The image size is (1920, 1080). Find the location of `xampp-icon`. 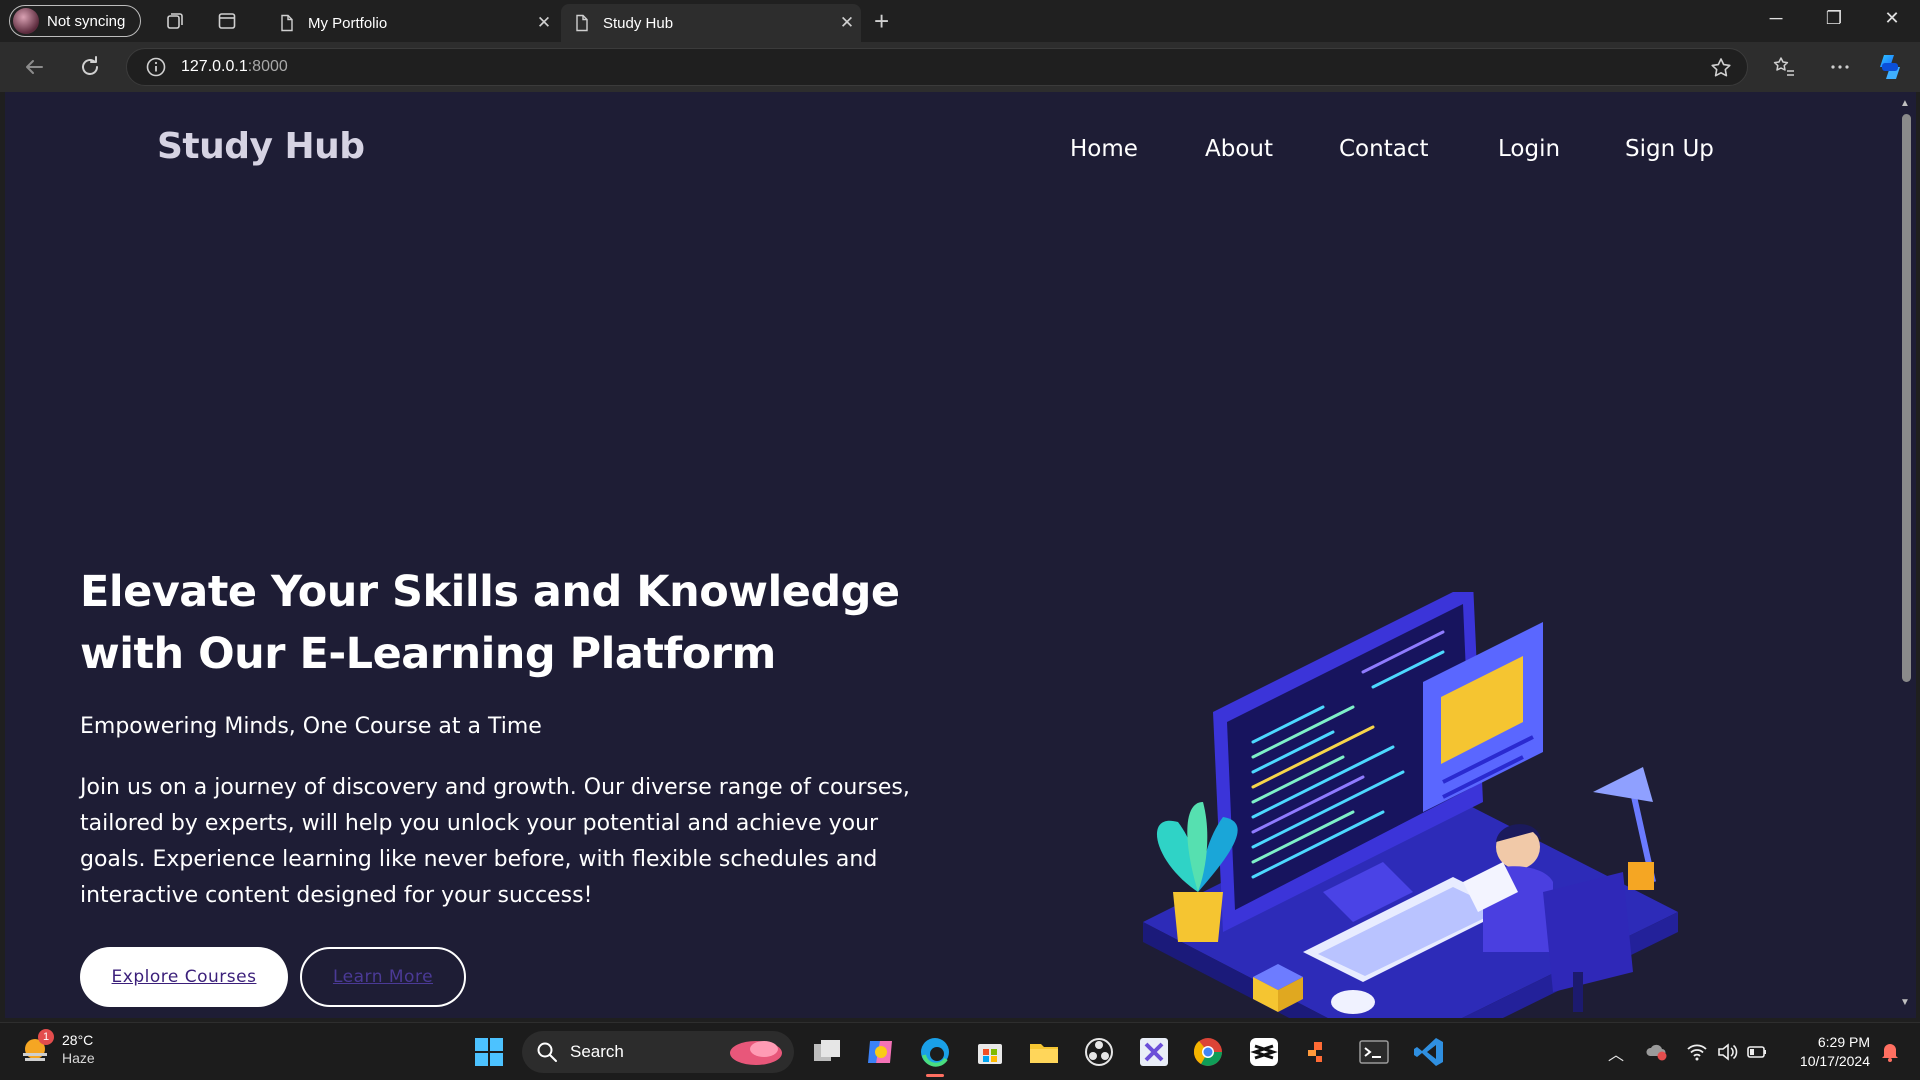

xampp-icon is located at coordinates (1154, 1052).